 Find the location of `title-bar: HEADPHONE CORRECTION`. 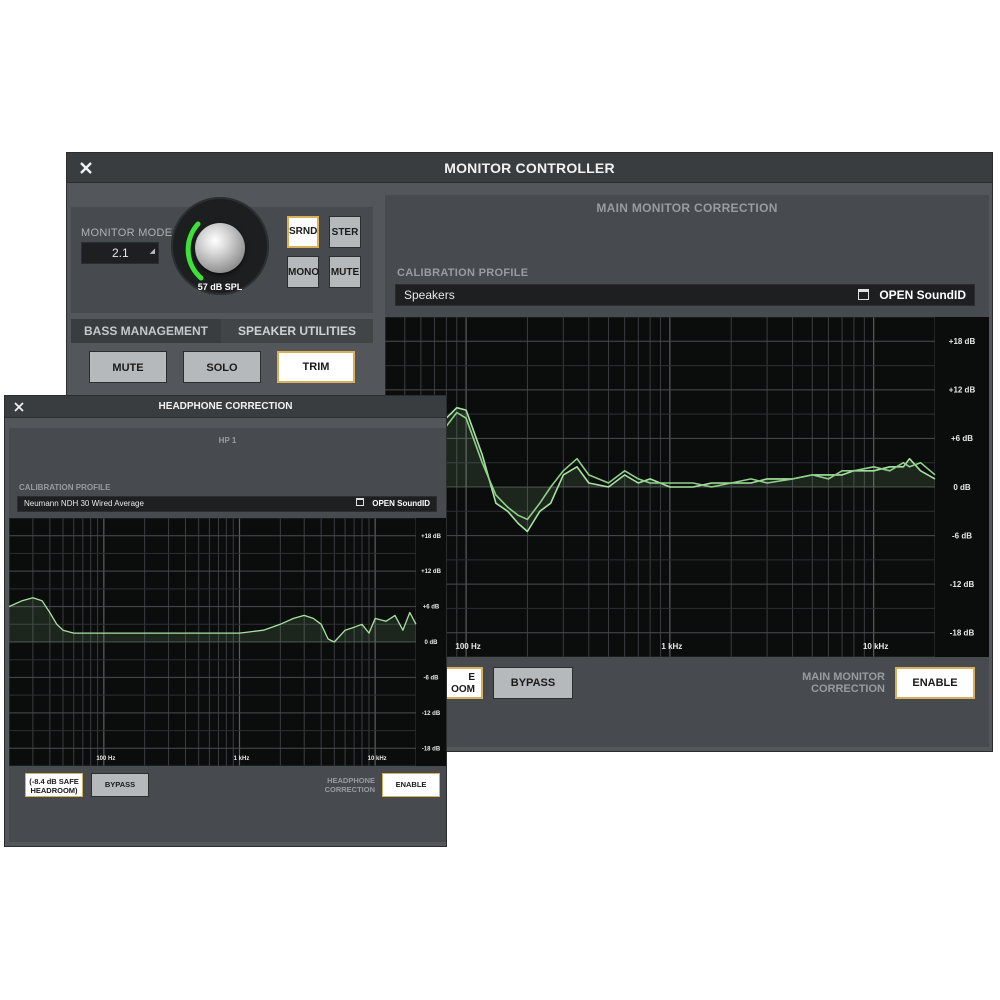

title-bar: HEADPHONE CORRECTION is located at coordinates (225, 407).